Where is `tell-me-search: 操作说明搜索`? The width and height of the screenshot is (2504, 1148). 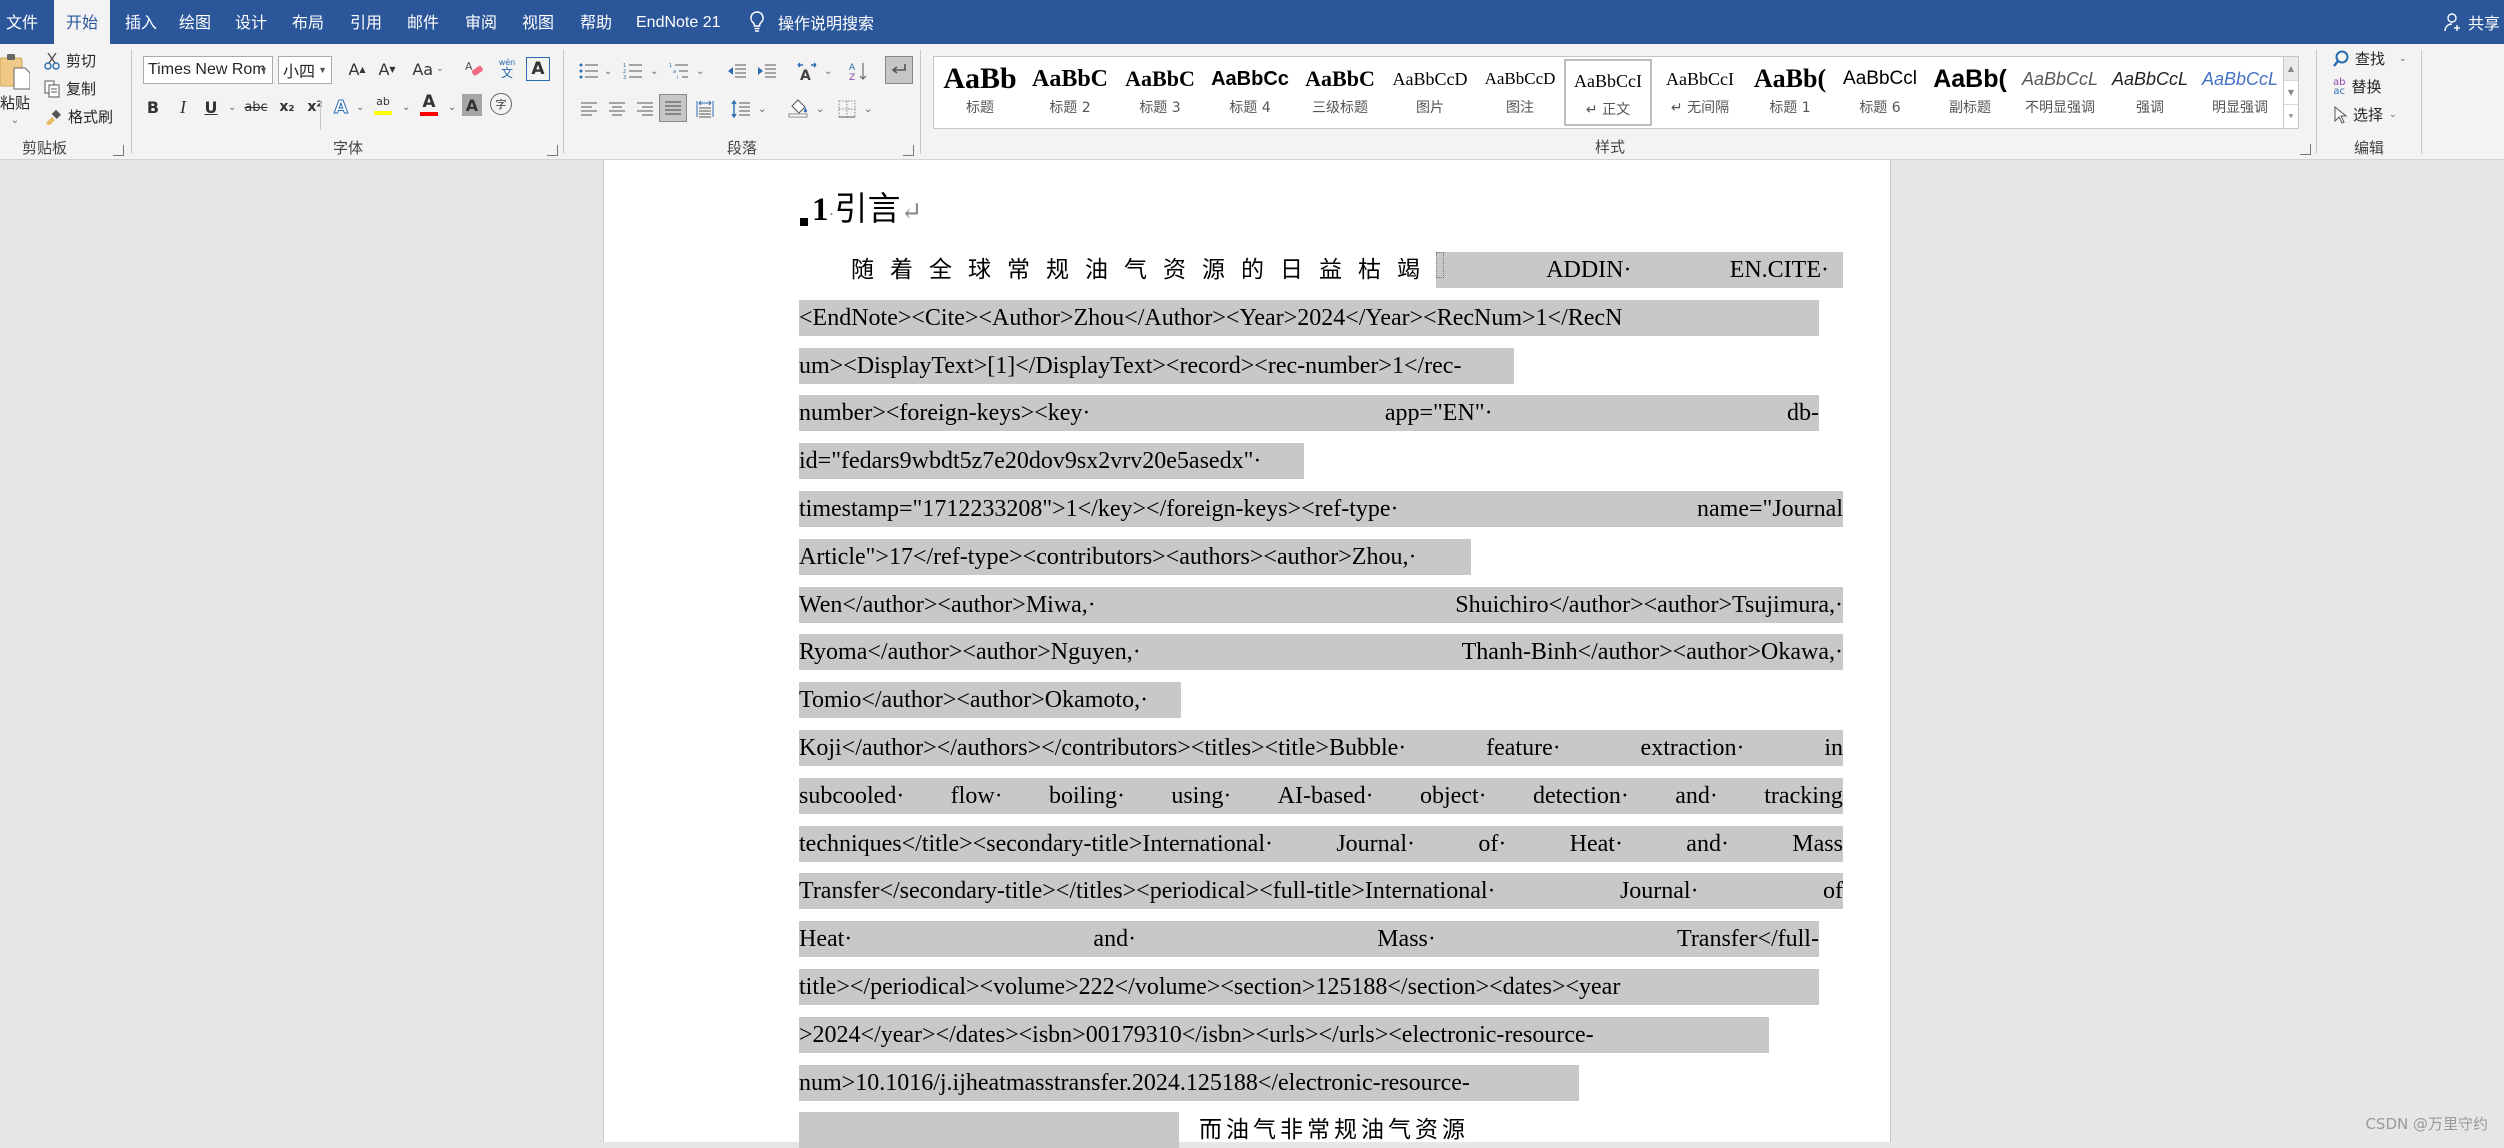 tell-me-search: 操作说明搜索 is located at coordinates (811, 22).